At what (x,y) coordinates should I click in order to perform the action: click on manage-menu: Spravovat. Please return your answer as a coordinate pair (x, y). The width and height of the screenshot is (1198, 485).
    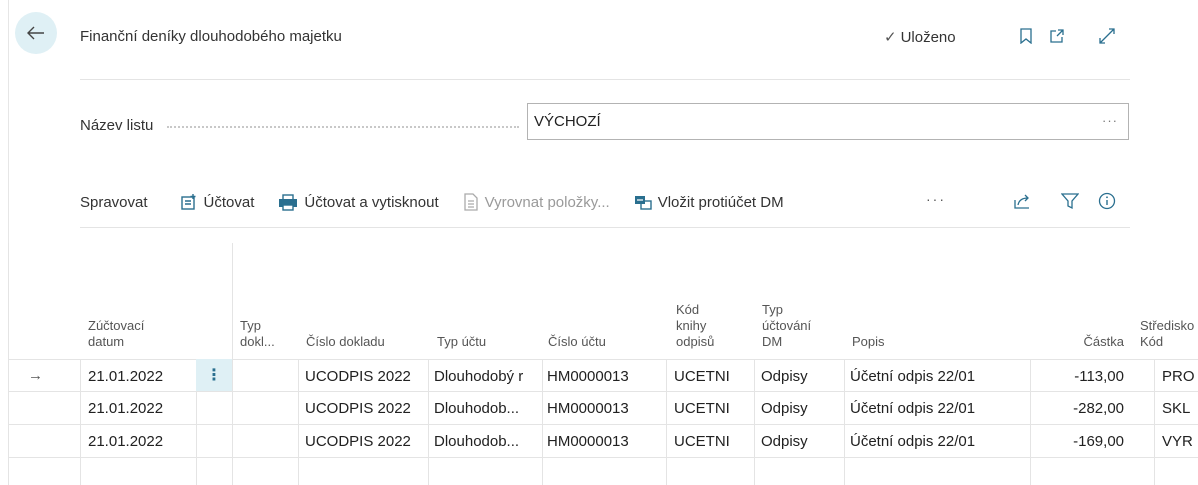
    Looking at the image, I should click on (114, 202).